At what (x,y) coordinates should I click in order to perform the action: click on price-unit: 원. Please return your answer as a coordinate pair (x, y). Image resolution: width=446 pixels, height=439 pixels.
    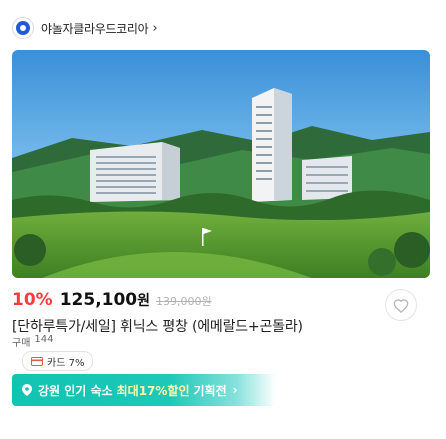
    Looking at the image, I should click on (144, 301).